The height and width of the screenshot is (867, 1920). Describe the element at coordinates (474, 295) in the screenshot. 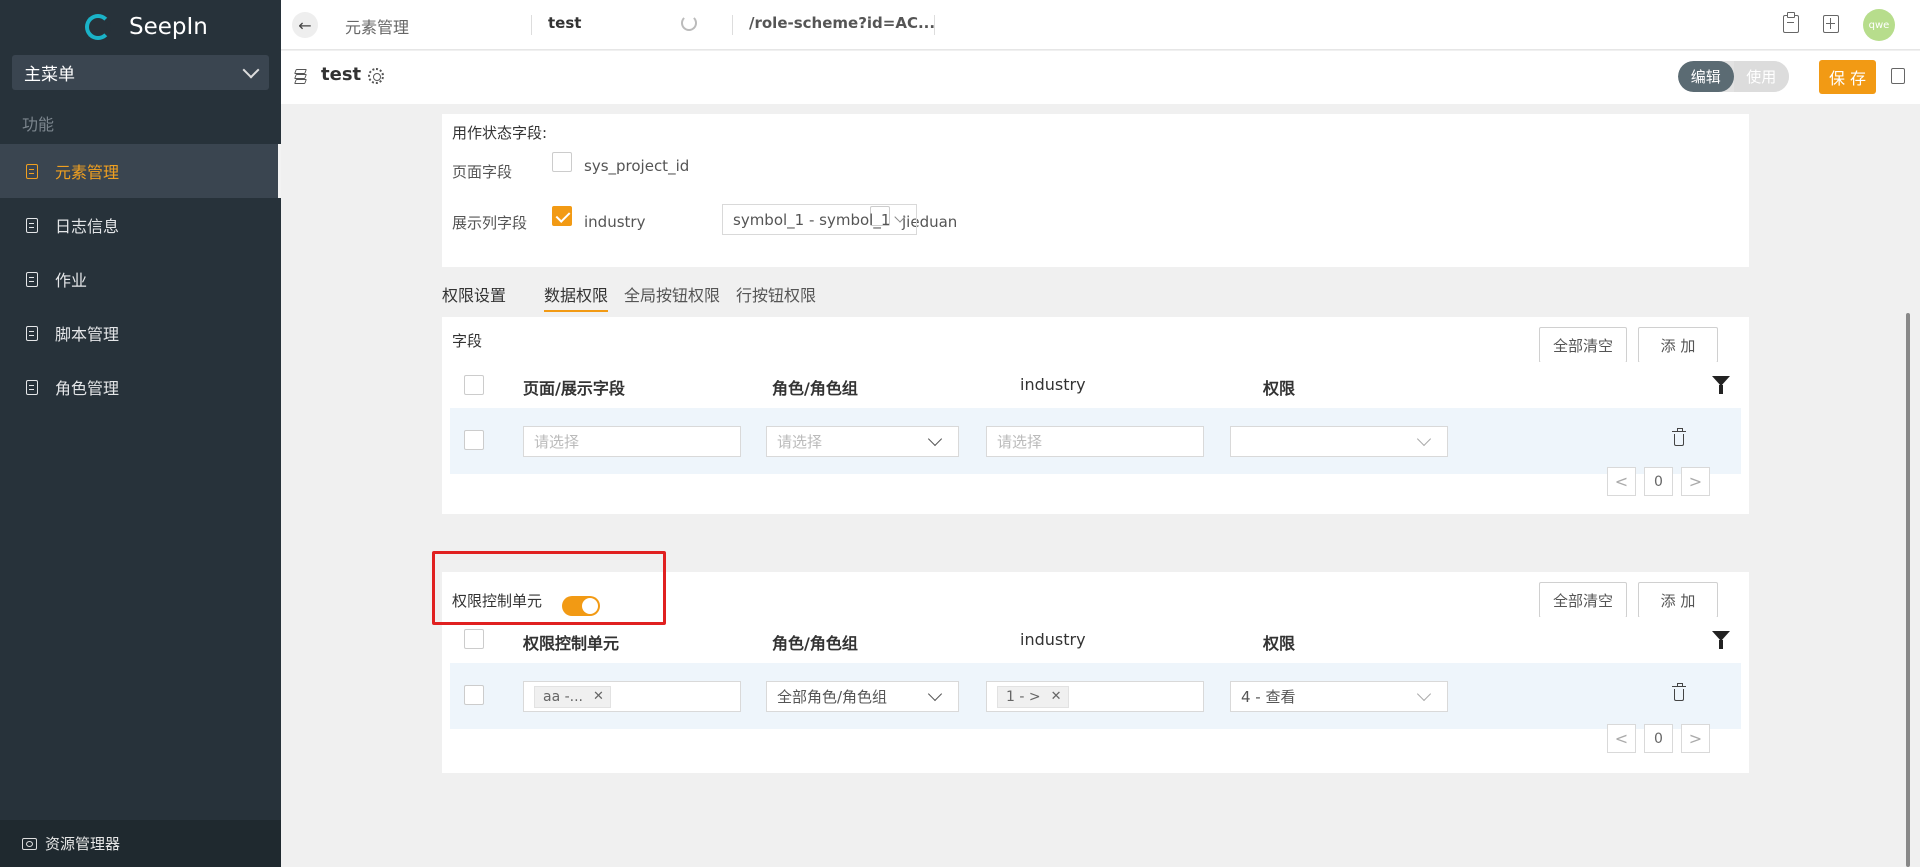

I see `tab-permission-settings: 权限设置` at that location.